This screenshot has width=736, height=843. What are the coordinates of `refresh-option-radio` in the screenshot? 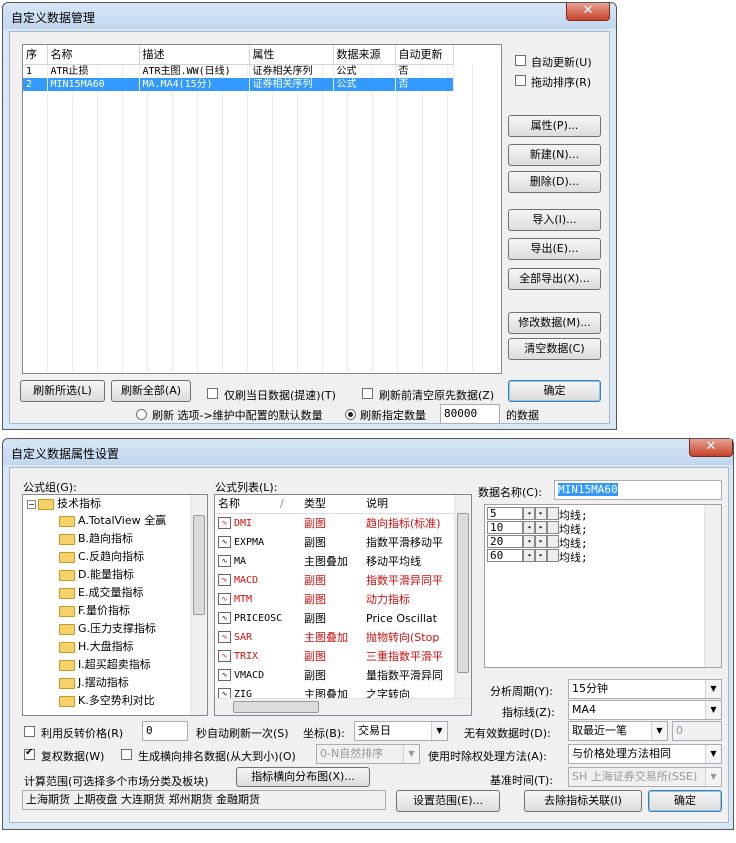 It's located at (141, 414).